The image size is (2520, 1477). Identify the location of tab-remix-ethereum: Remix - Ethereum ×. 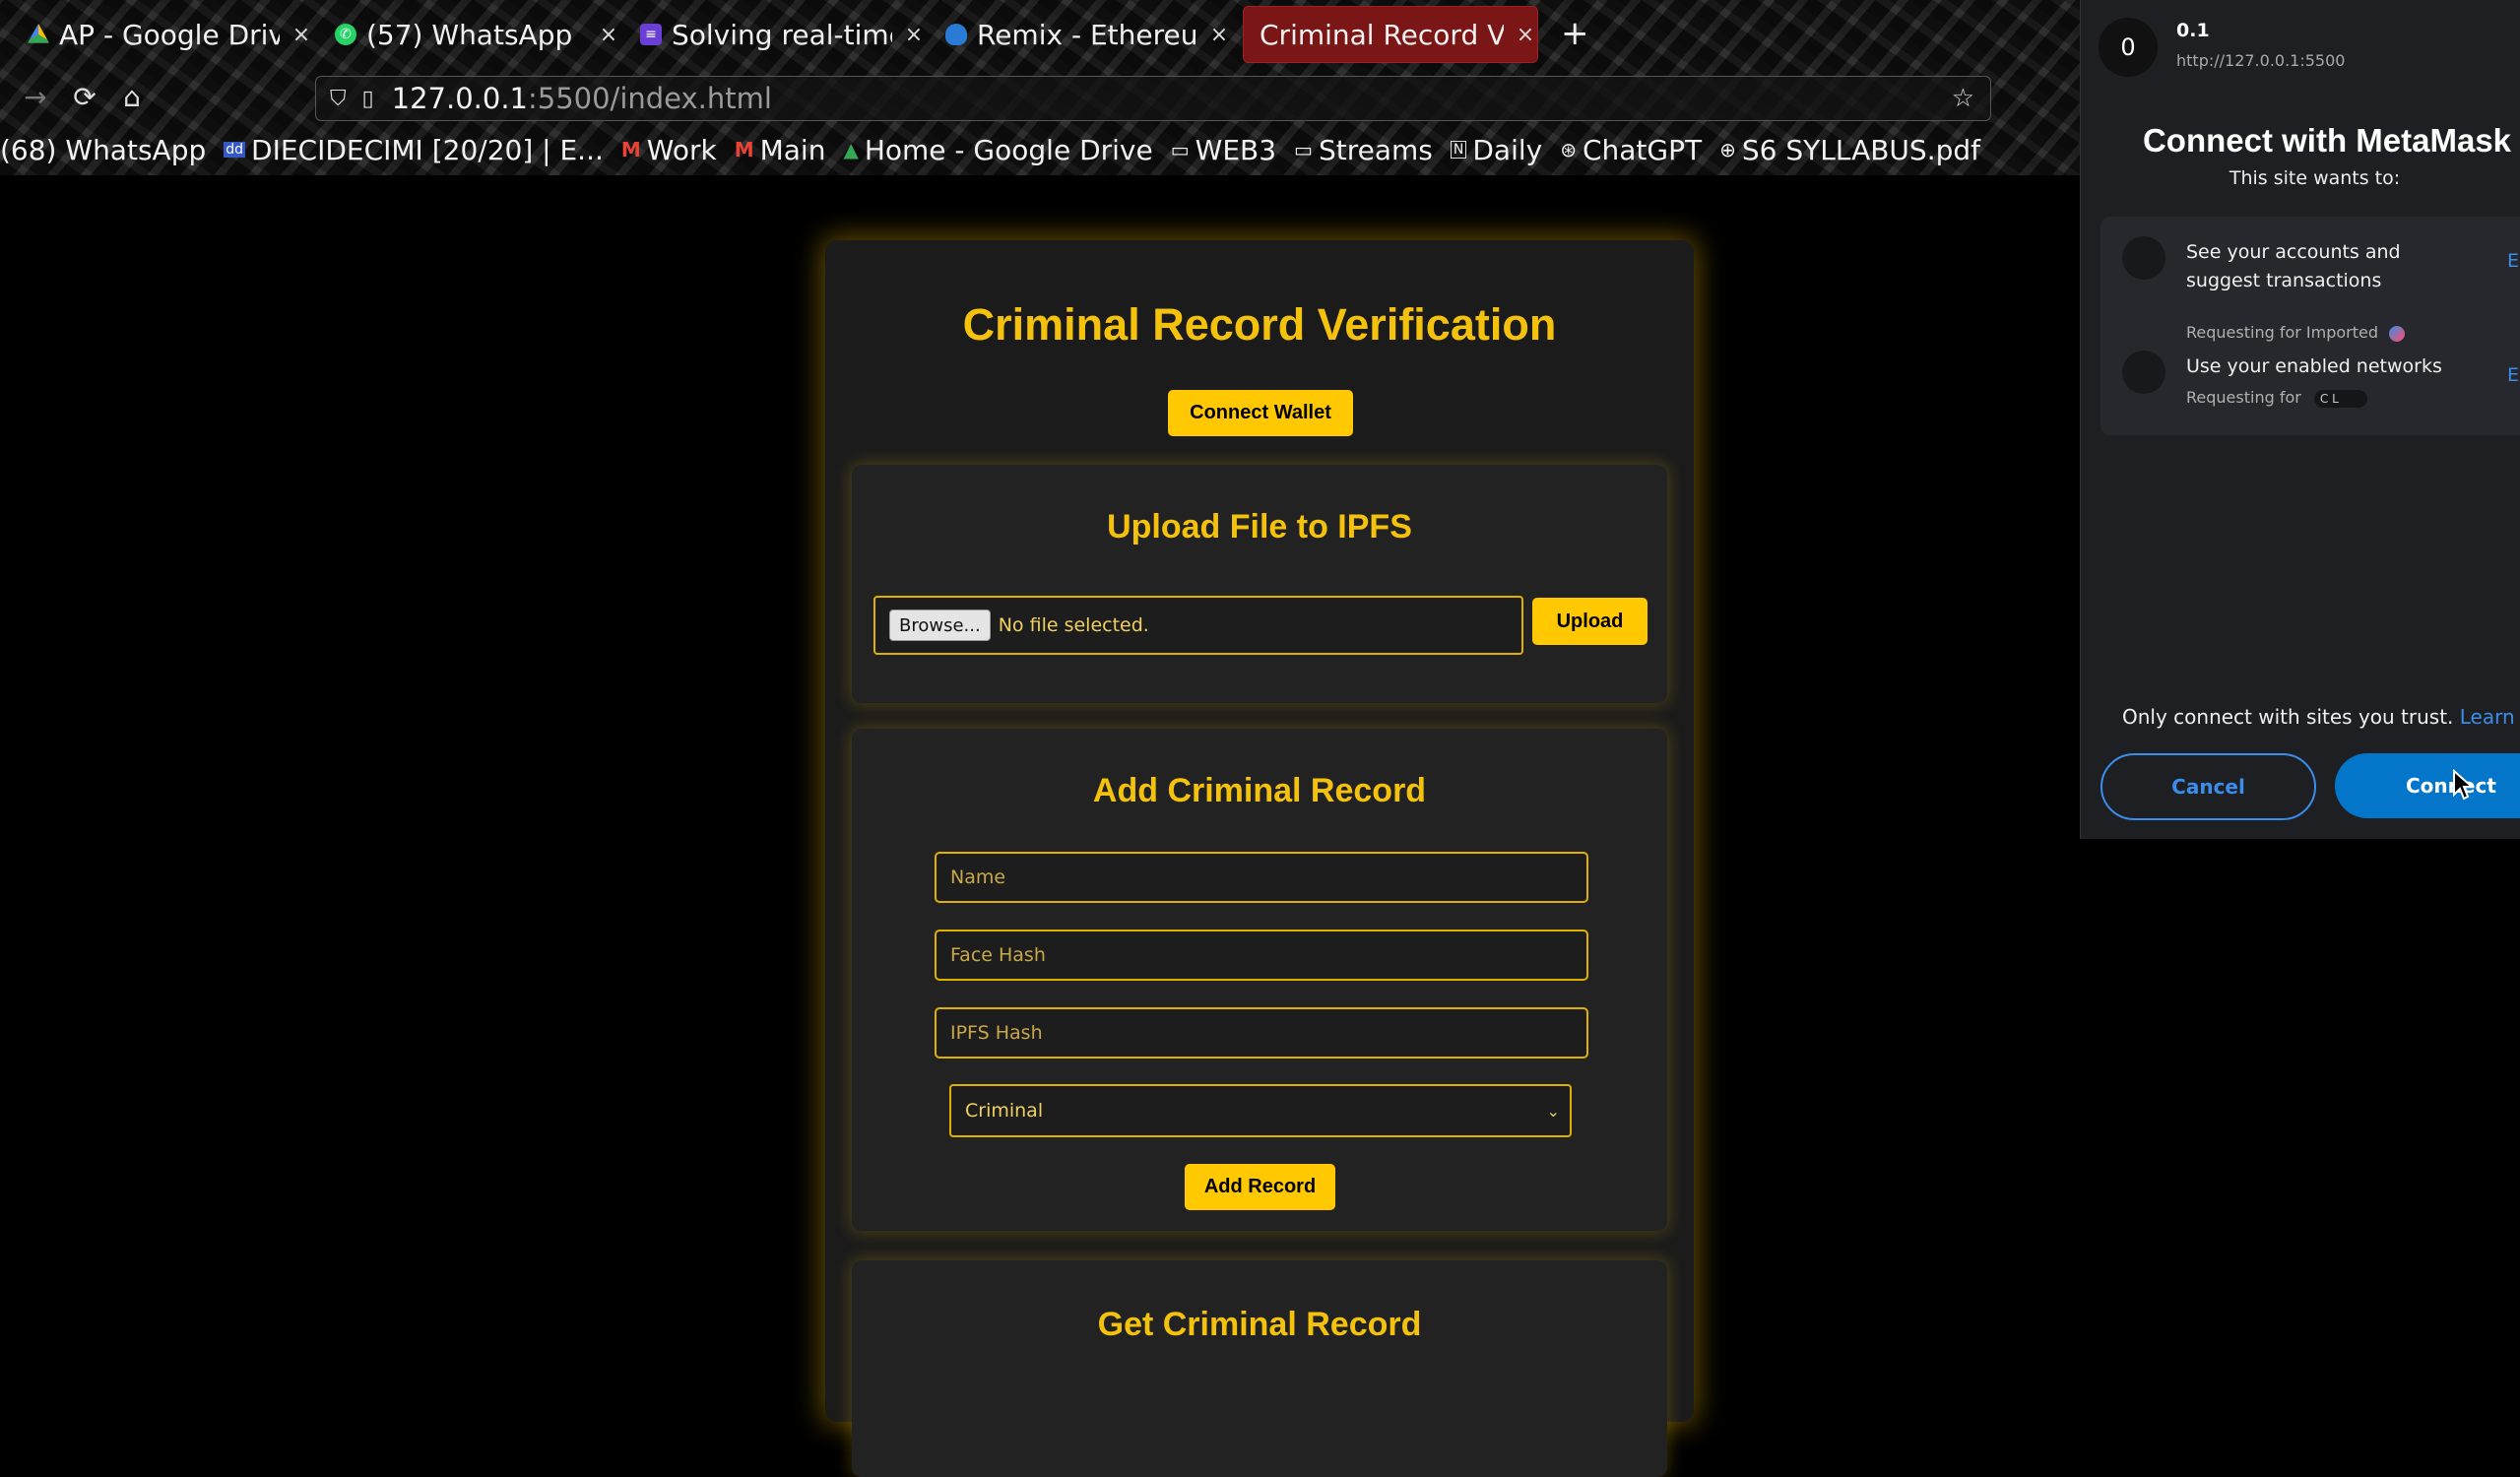
(1088, 34).